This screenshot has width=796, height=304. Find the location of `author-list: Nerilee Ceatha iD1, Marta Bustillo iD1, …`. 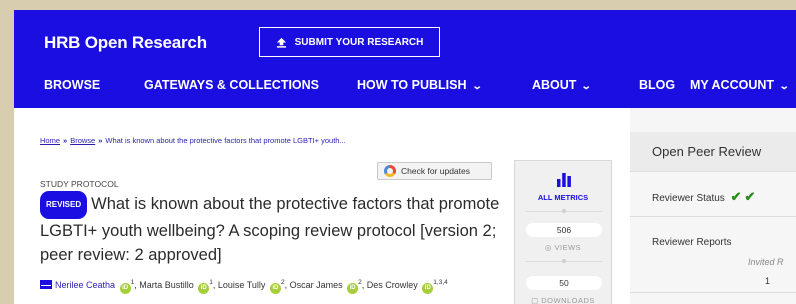

author-list: Nerilee Ceatha iD1, Marta Bustillo iD1, … is located at coordinates (275, 284).